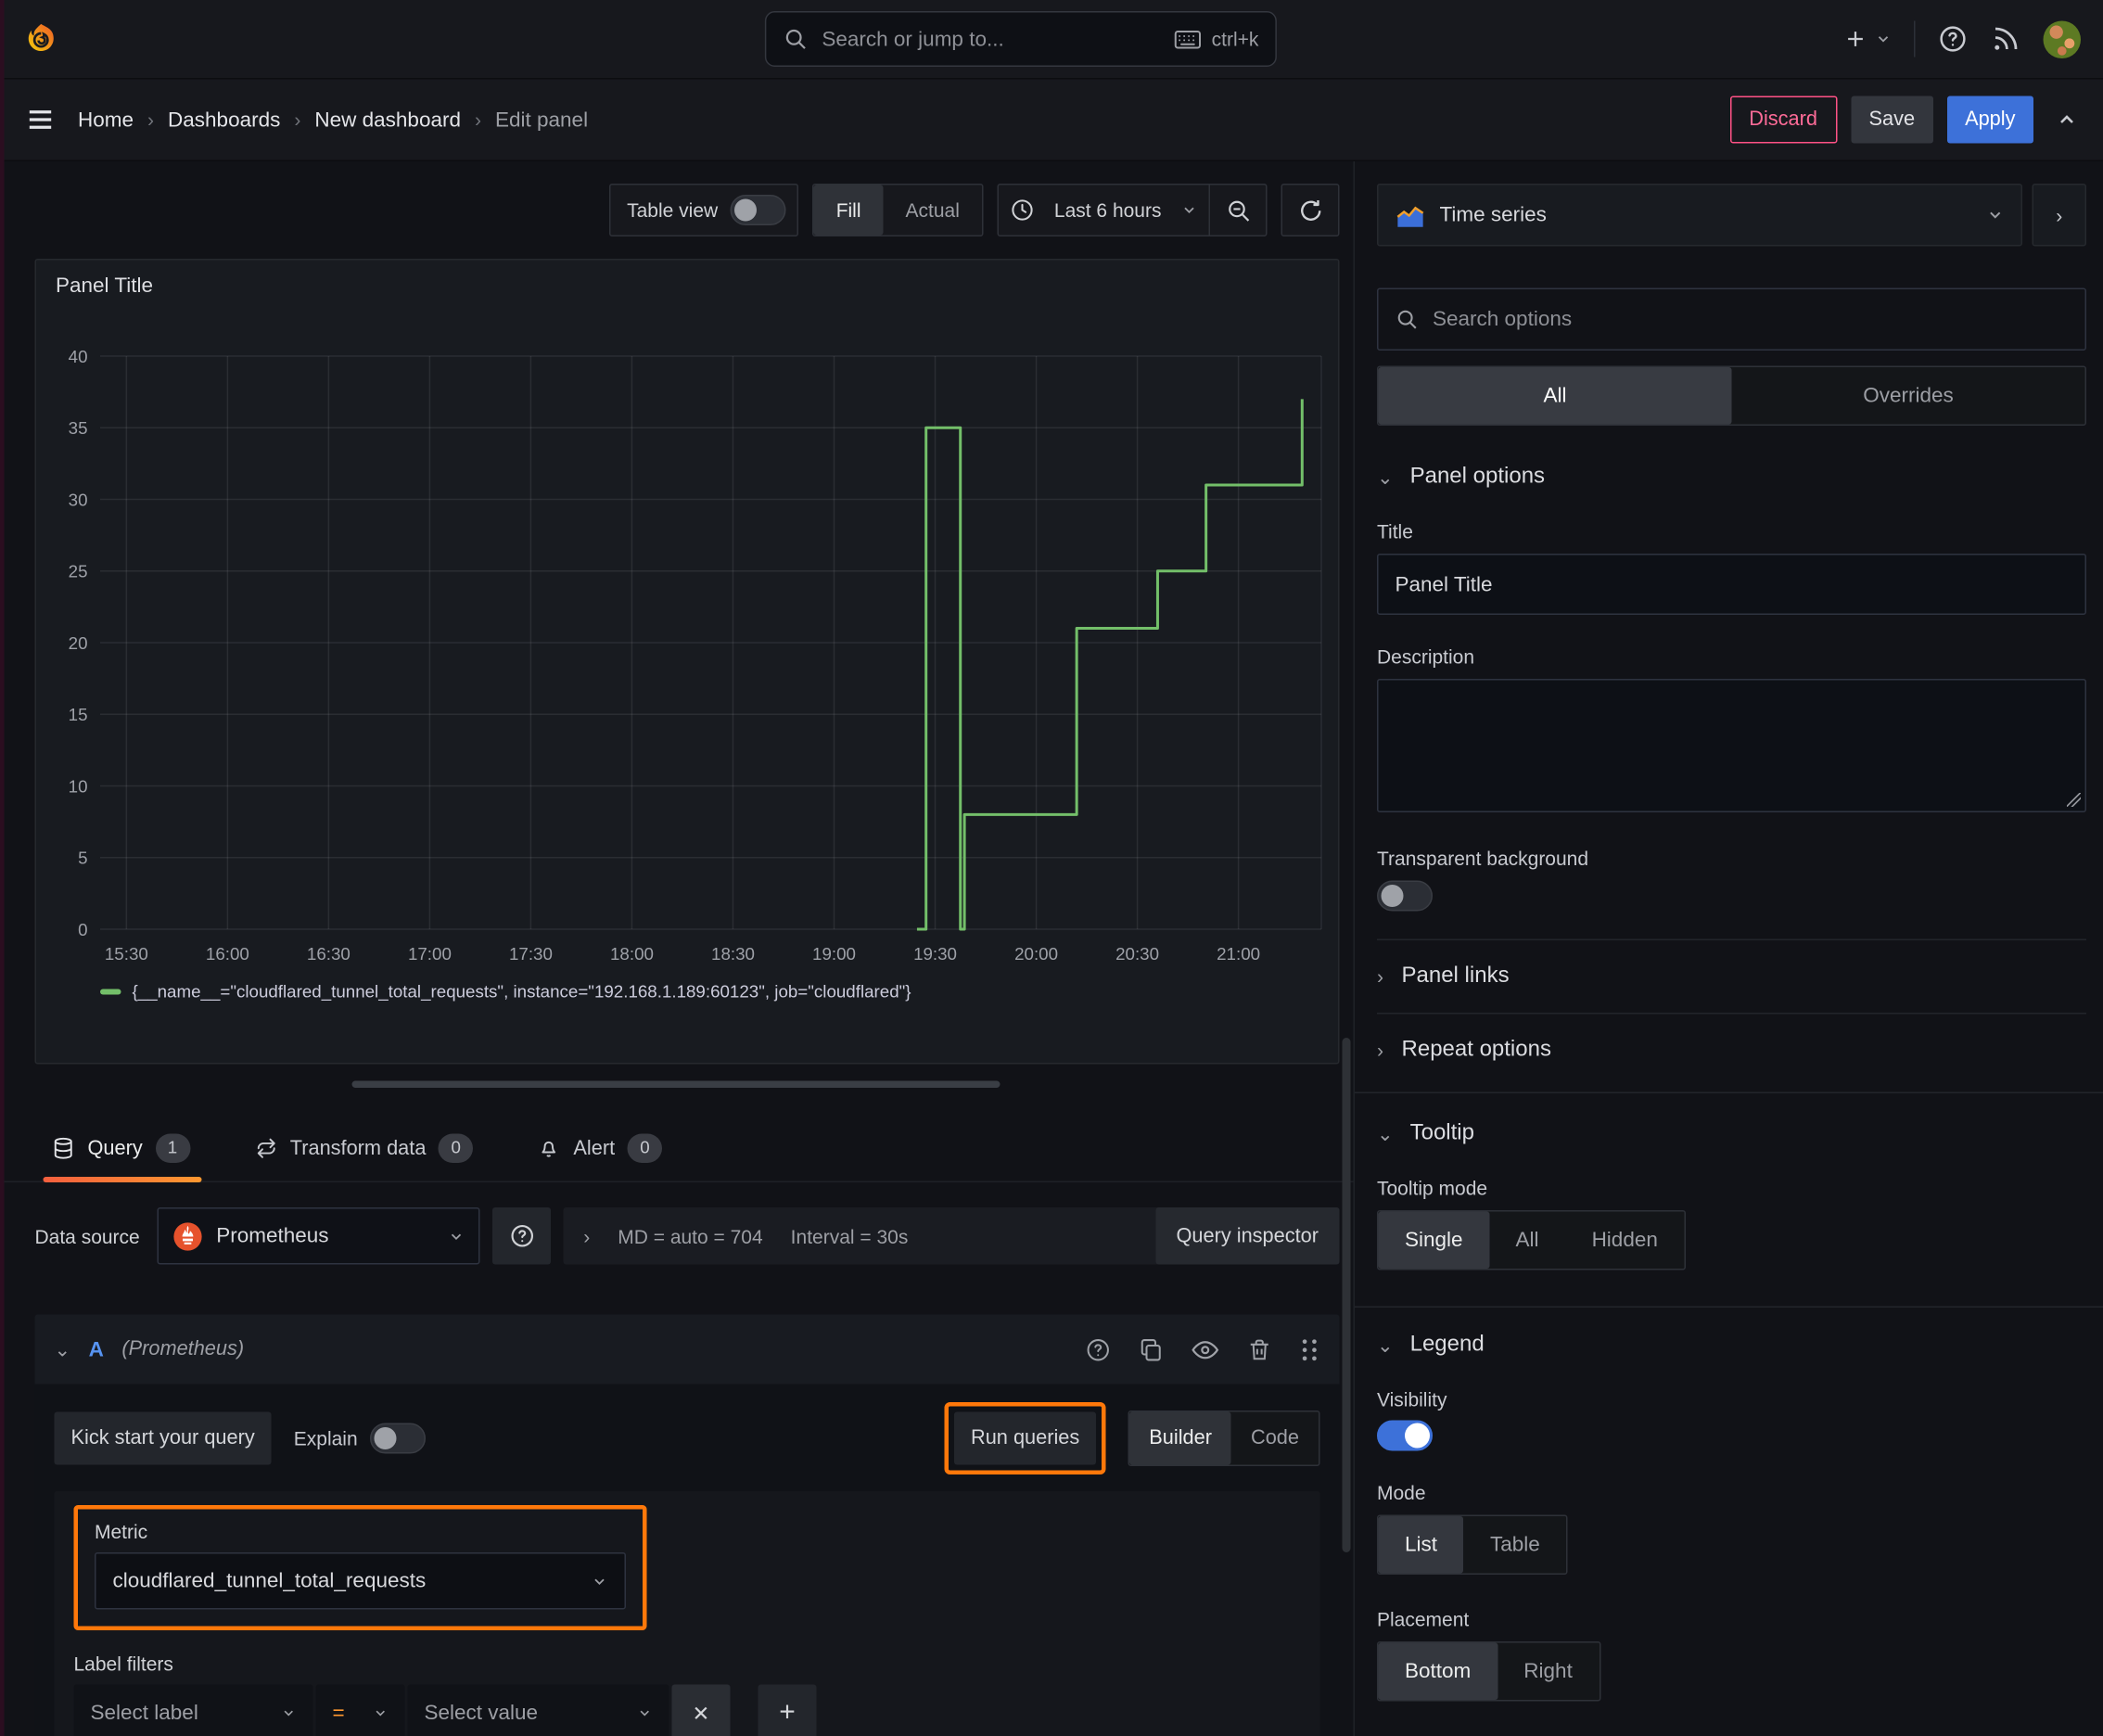 The image size is (2103, 1736). Describe the element at coordinates (1434, 1240) in the screenshot. I see `tooltip-mode-single: Single` at that location.